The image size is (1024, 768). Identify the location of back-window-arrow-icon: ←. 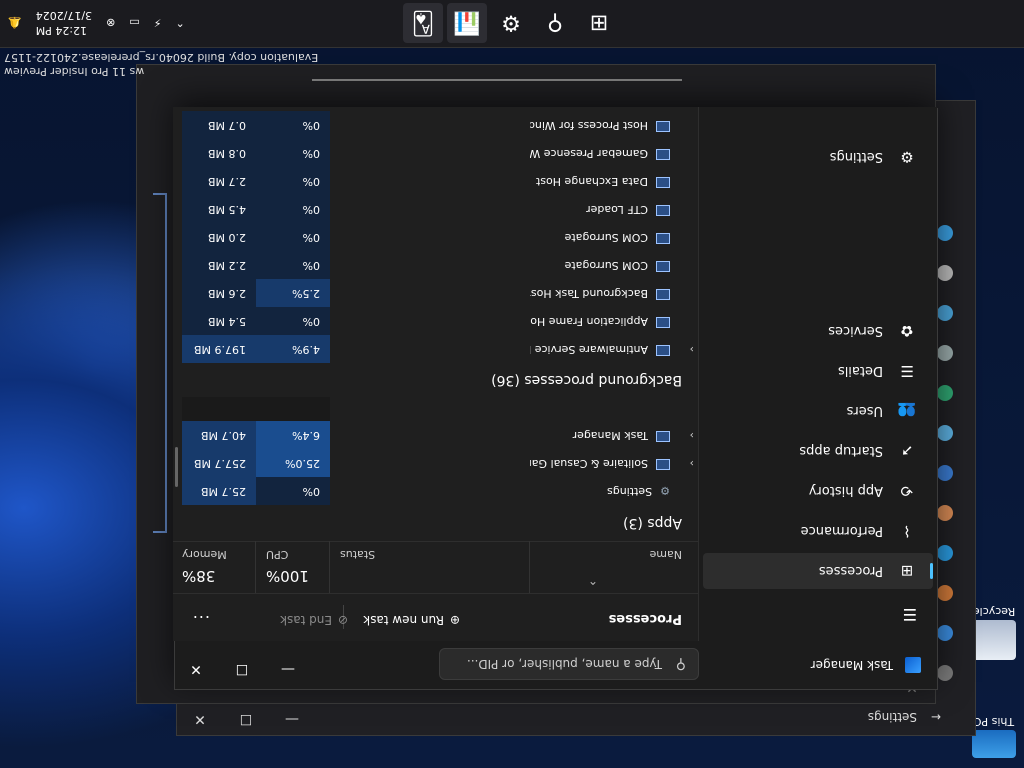
(936, 717).